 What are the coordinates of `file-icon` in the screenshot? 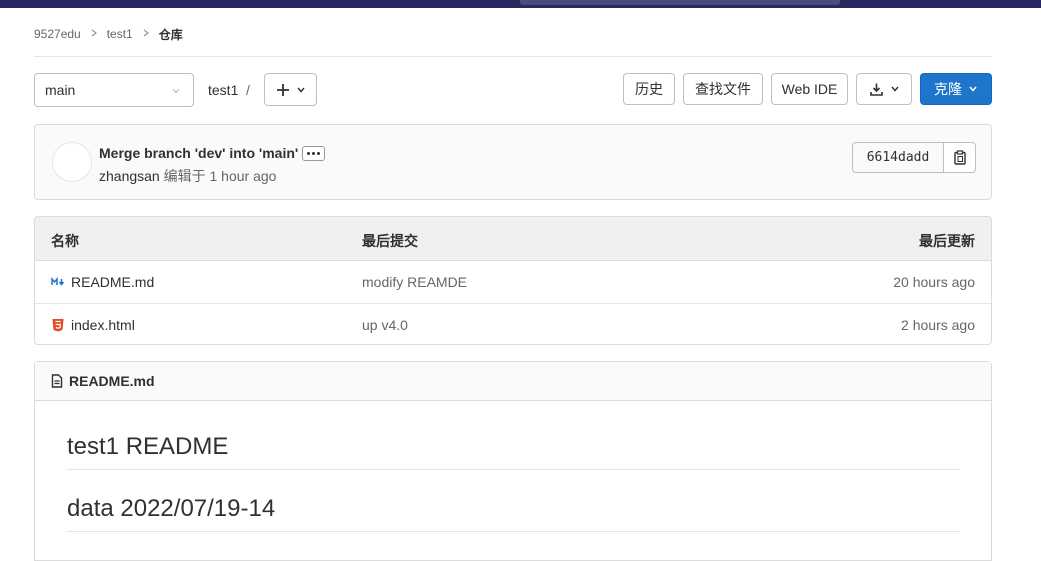 It's located at (57, 381).